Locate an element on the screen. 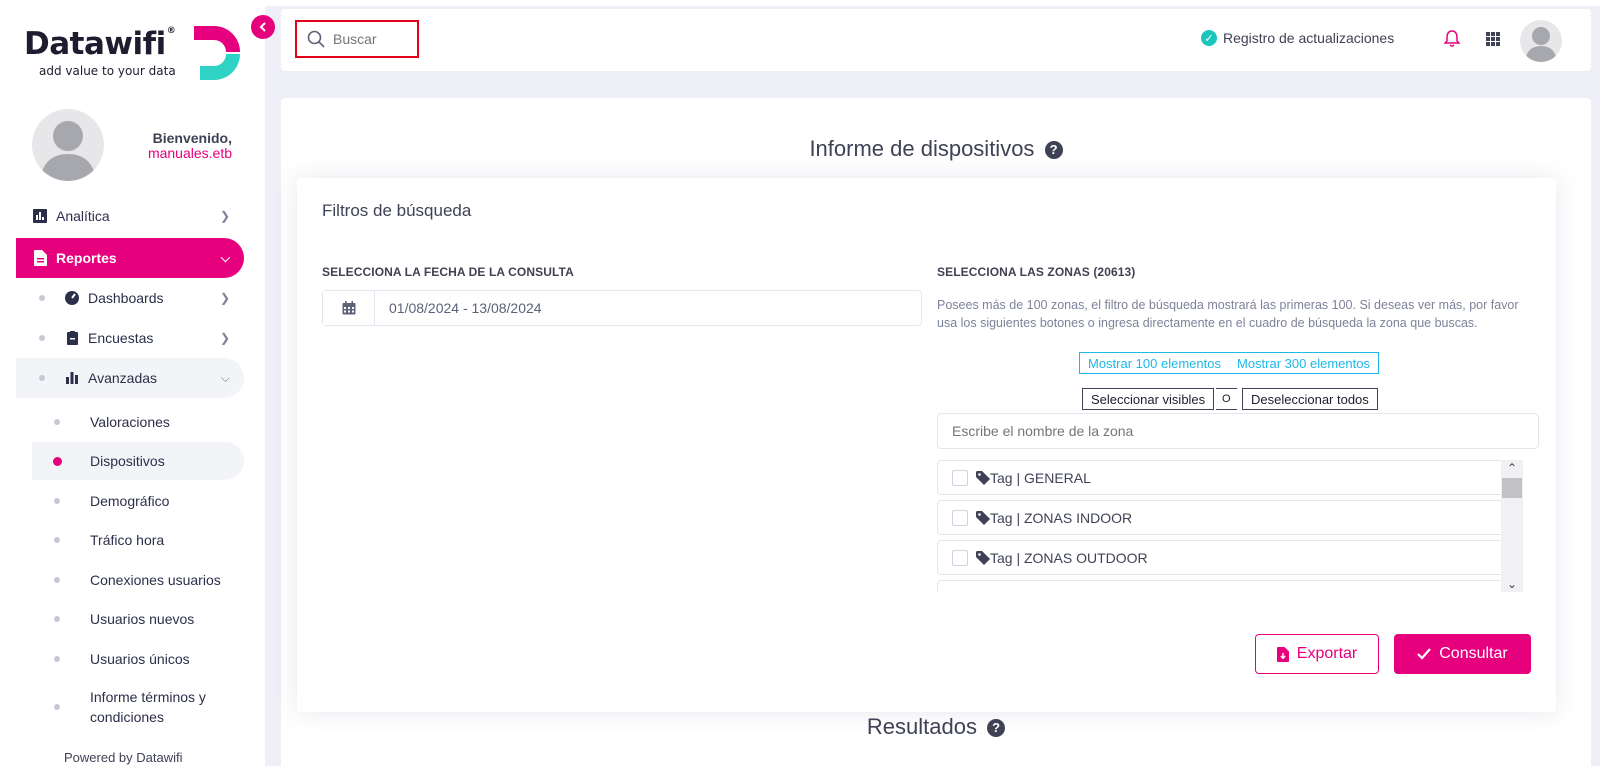  sidebar-item-valoraciones: Valoraciones is located at coordinates (138, 422).